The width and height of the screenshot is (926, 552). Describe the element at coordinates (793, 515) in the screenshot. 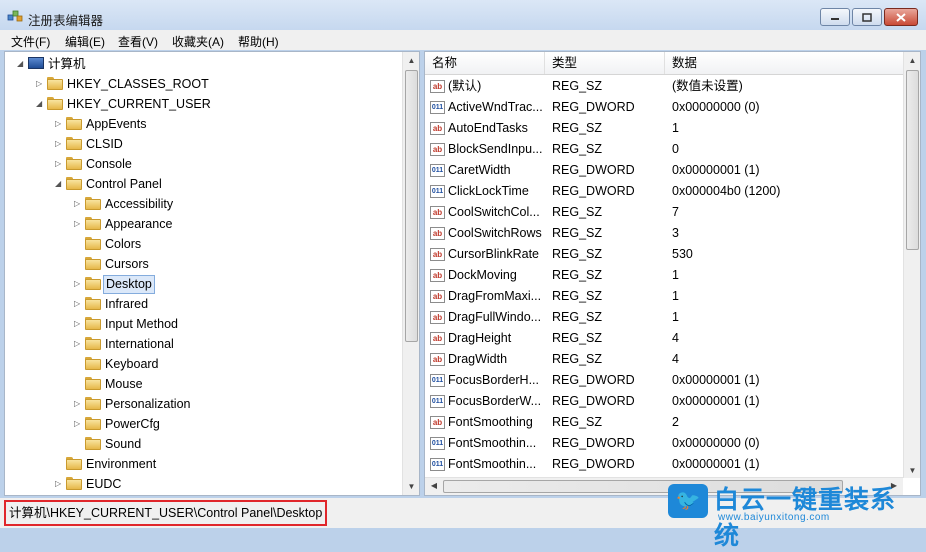

I see `watermark-logo: 🐦 白云一键重装系统 www.baiyunxitong.com` at that location.